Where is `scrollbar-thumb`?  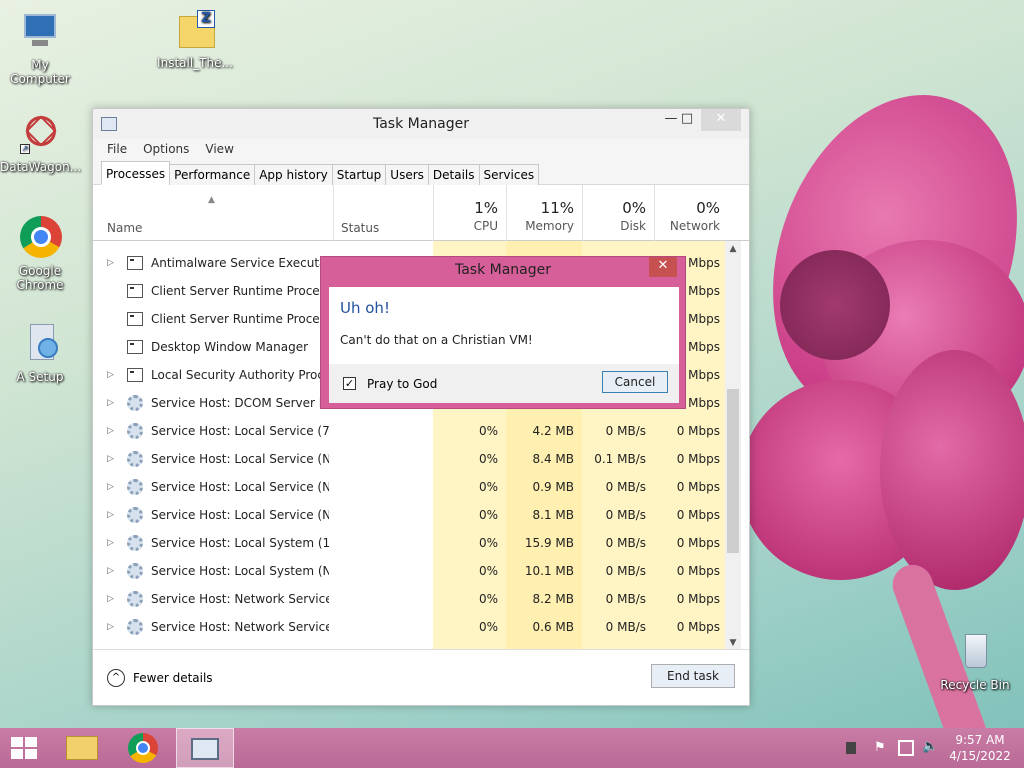
scrollbar-thumb is located at coordinates (733, 471).